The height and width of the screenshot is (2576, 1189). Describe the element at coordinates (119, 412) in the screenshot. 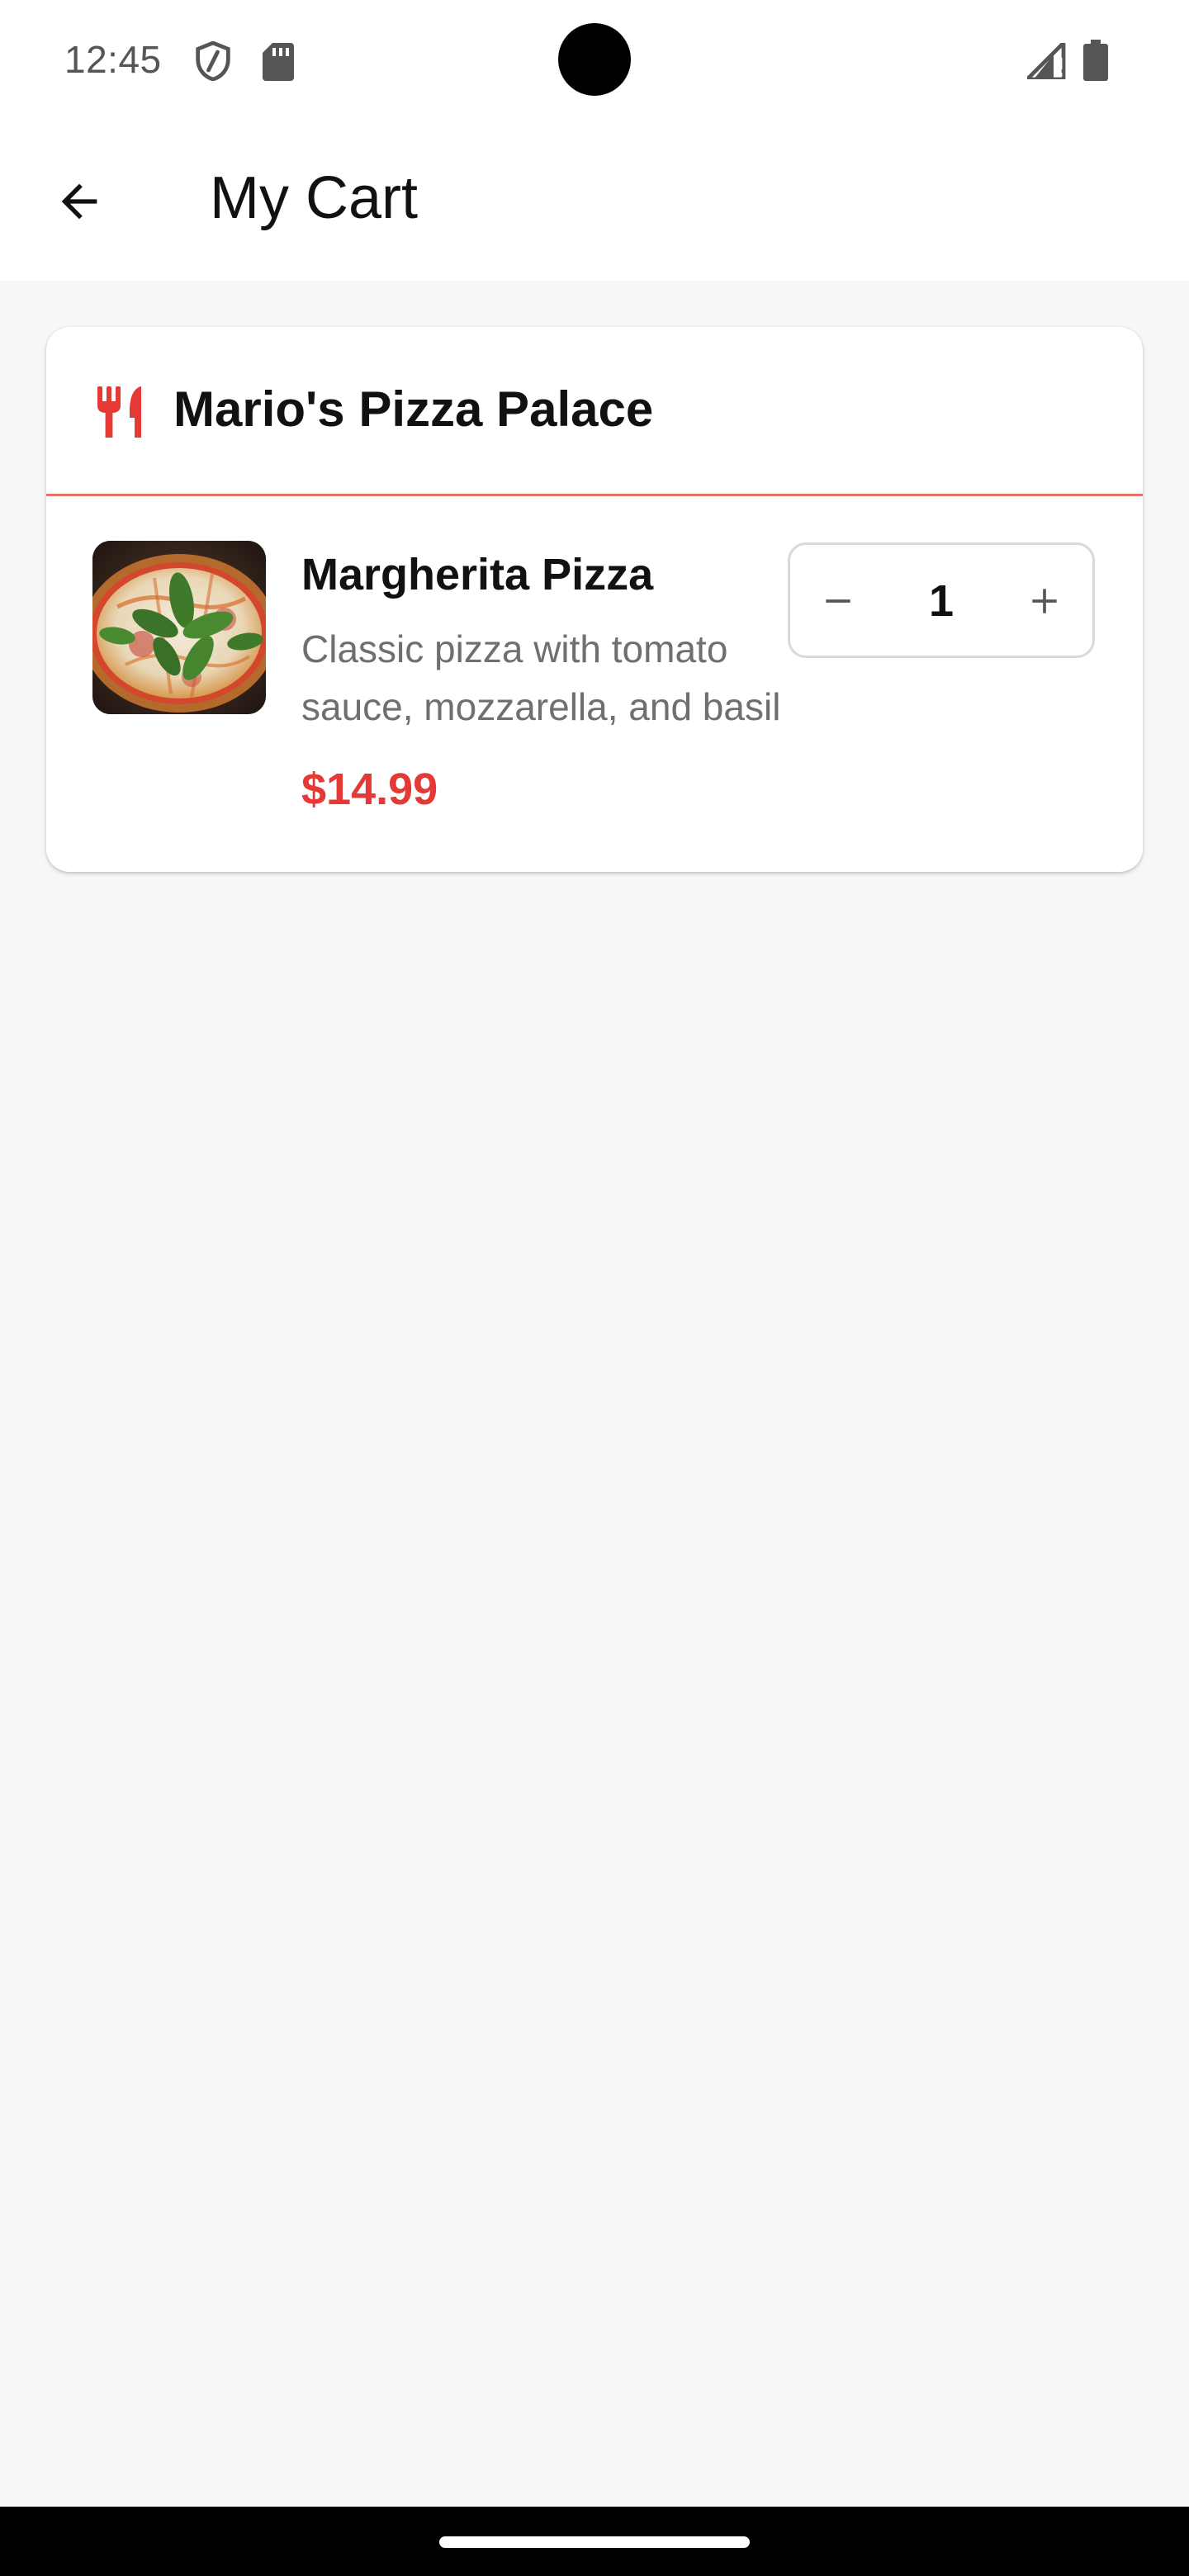

I see `utensils-icon` at that location.